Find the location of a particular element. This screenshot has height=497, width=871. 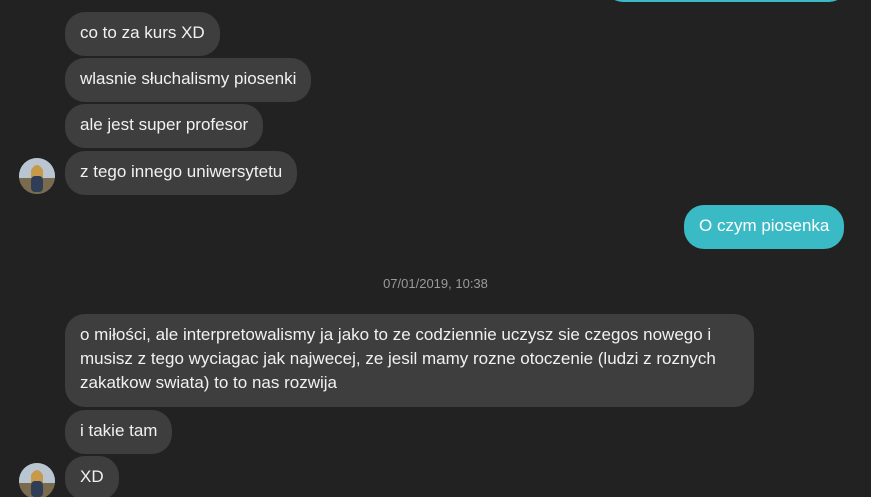

sent-message-bubble-cut is located at coordinates (726, 1).